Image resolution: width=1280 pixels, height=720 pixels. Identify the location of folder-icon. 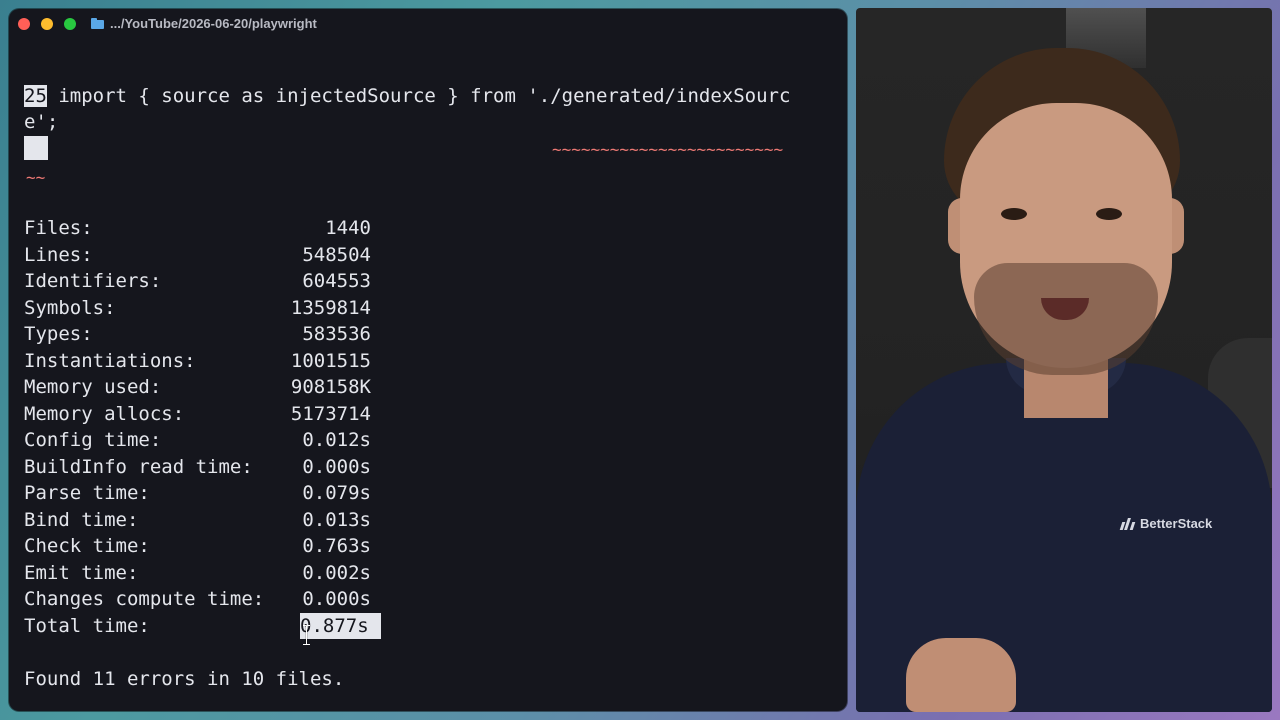
(97, 23).